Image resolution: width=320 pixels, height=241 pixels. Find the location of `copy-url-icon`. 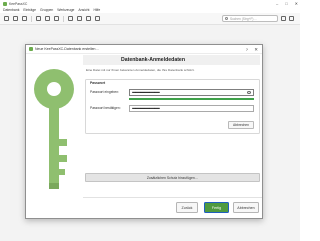

copy-url-icon is located at coordinates (88, 18).